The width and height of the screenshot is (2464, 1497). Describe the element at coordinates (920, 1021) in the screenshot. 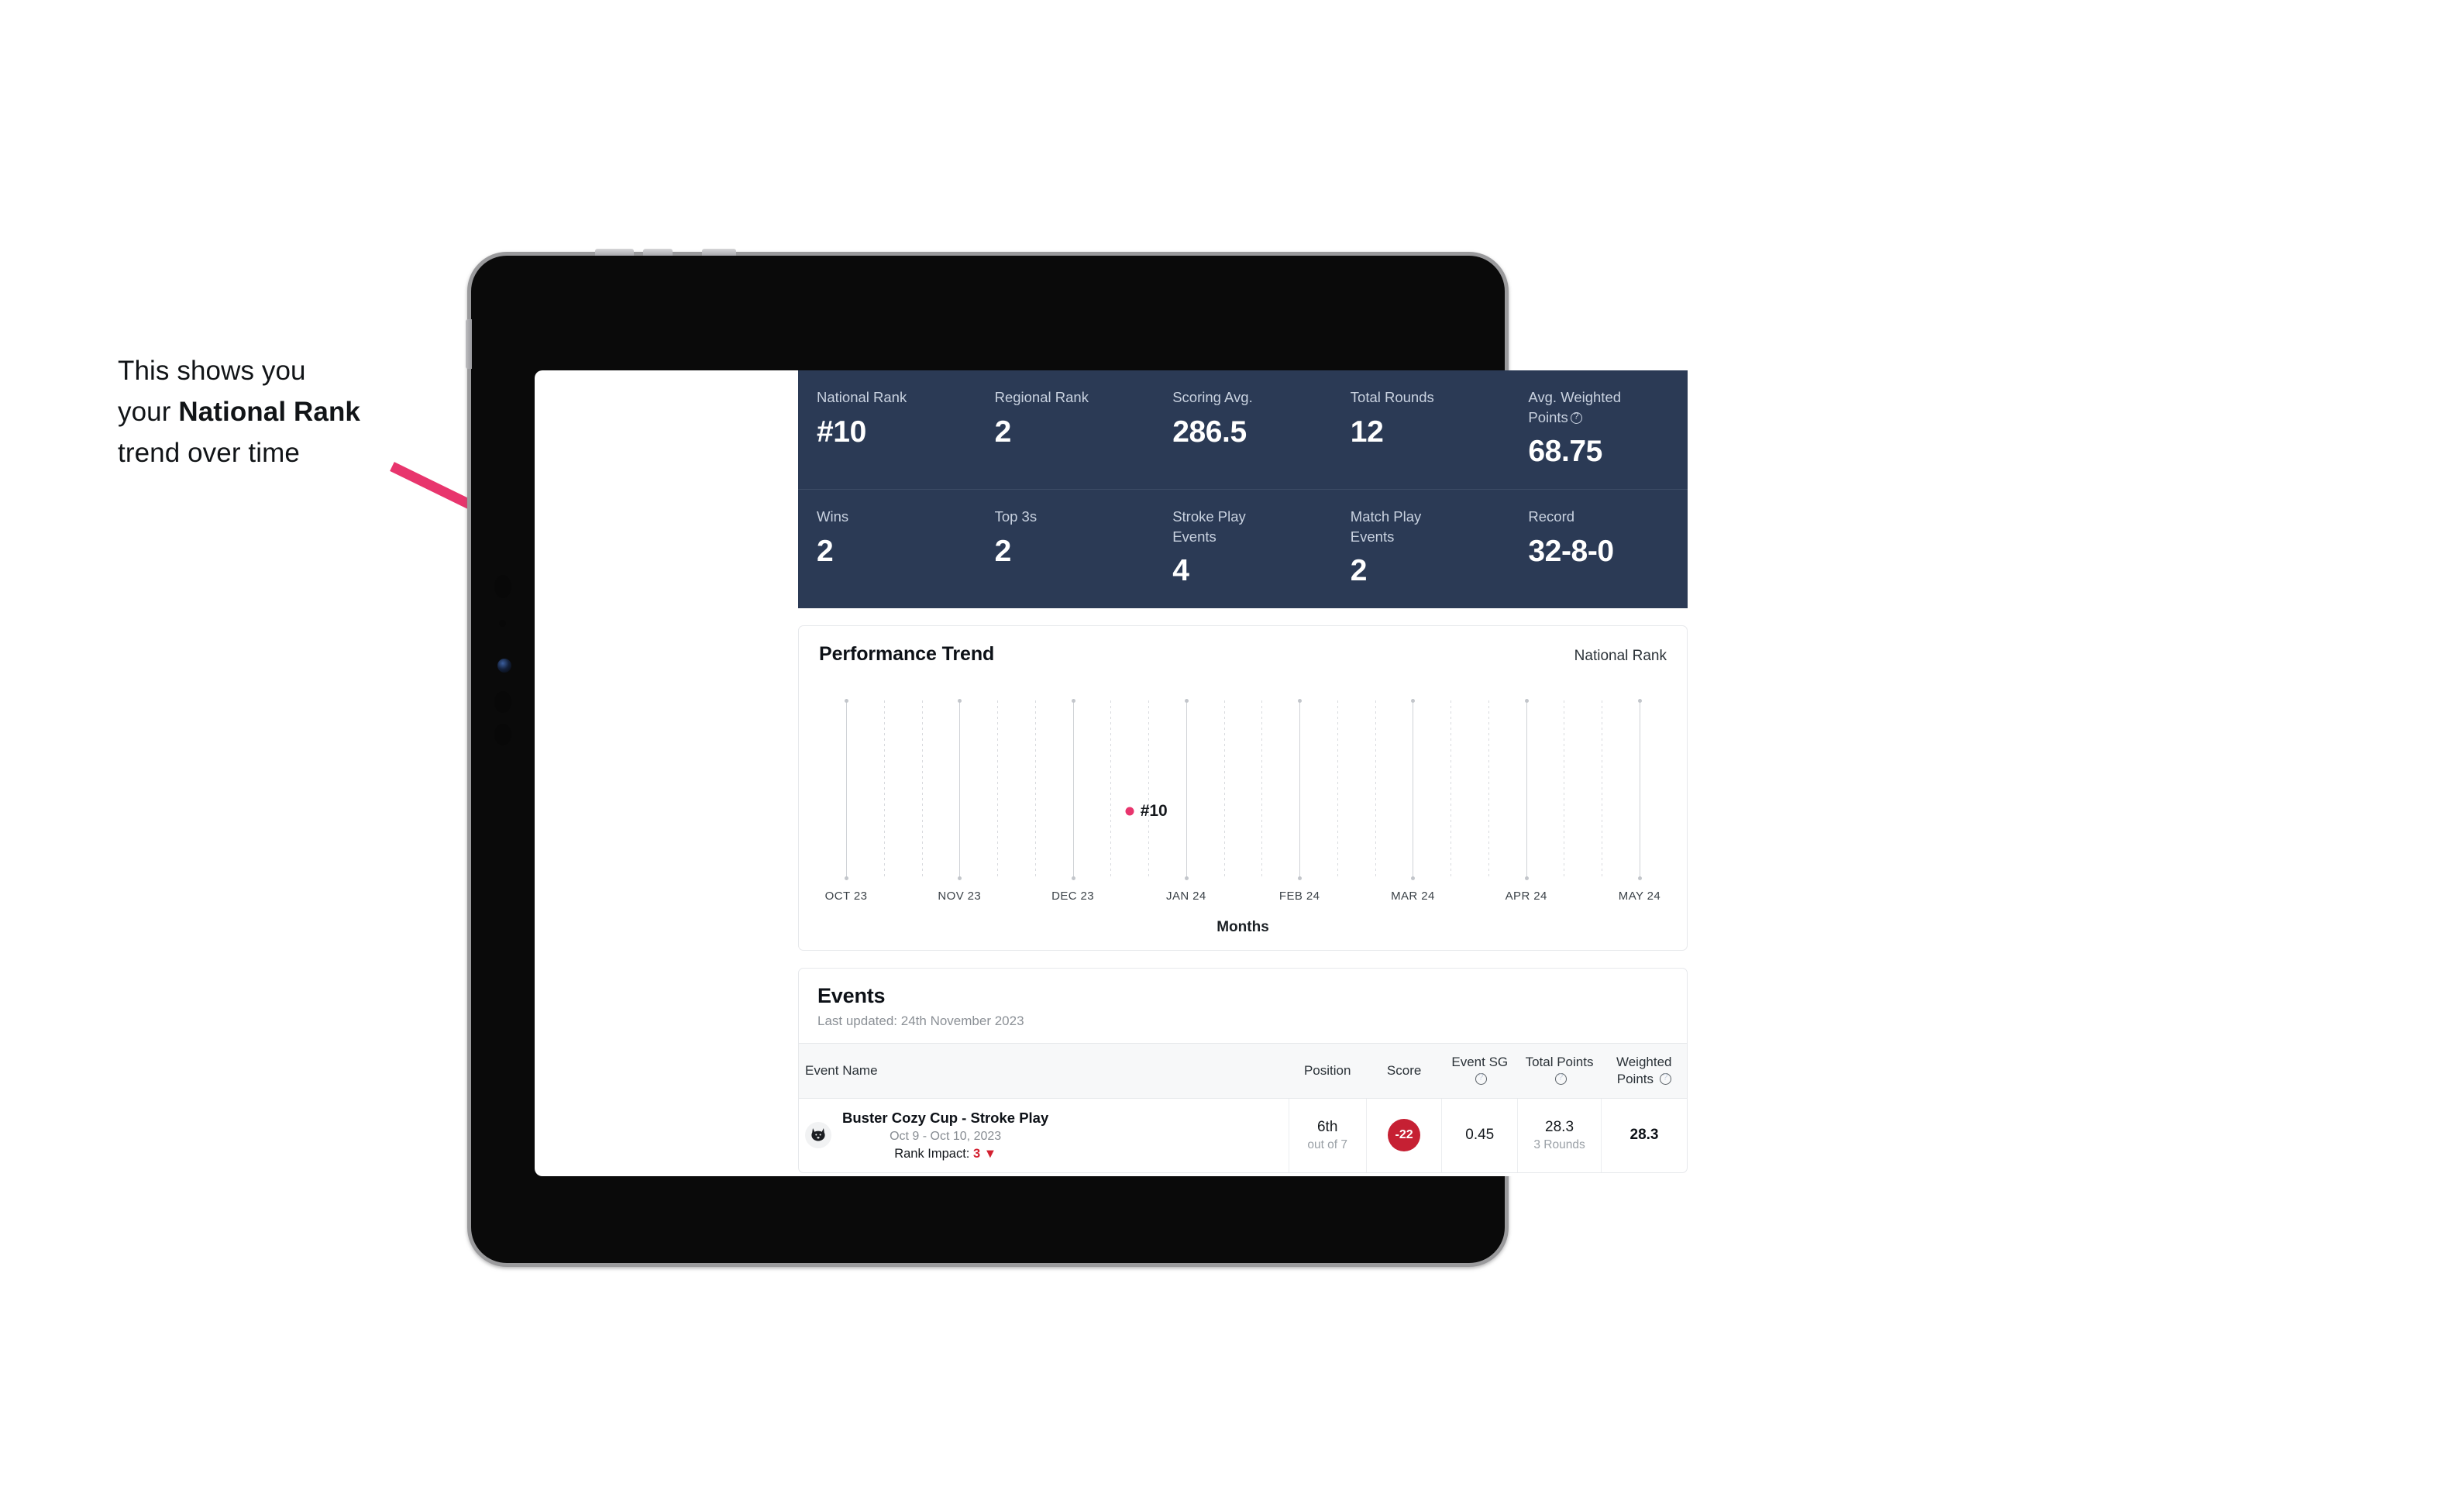

I see `events-last-updated: Last updated: 24th November 2023` at that location.